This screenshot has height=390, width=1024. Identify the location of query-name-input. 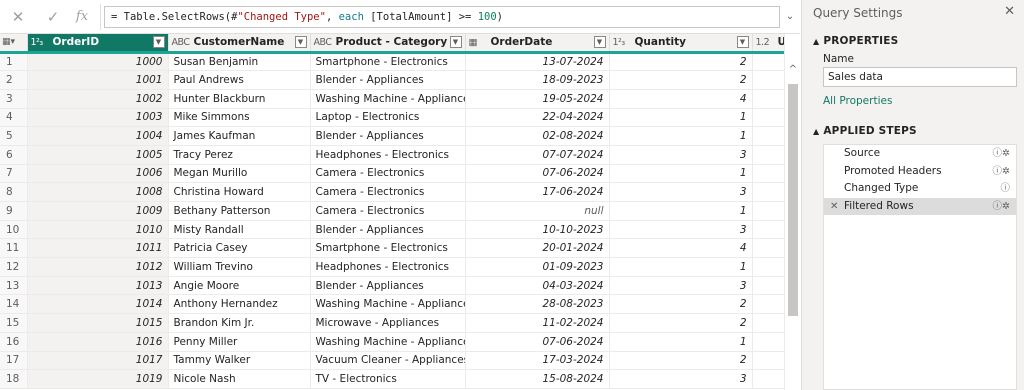
(920, 77).